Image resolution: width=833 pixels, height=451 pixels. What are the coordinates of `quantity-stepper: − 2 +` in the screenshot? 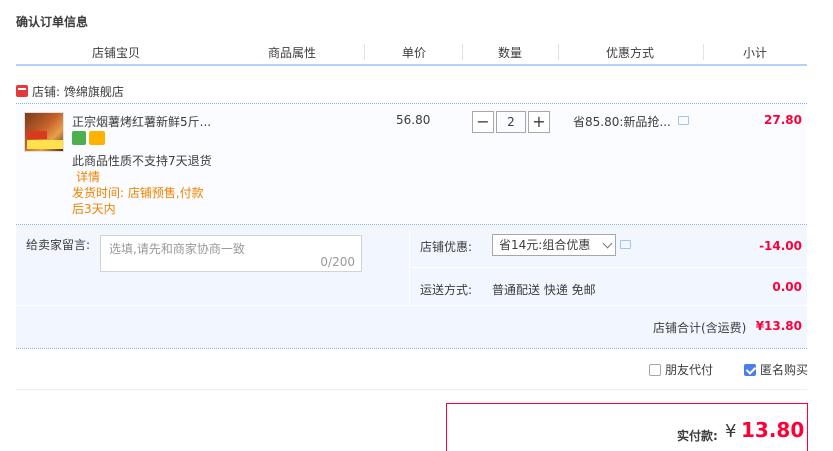 It's located at (511, 122).